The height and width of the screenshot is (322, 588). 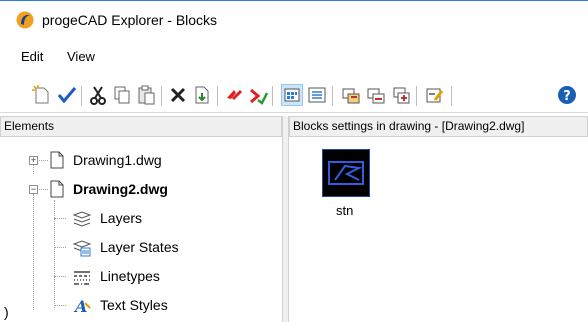 I want to click on list-view-icon, so click(x=317, y=95).